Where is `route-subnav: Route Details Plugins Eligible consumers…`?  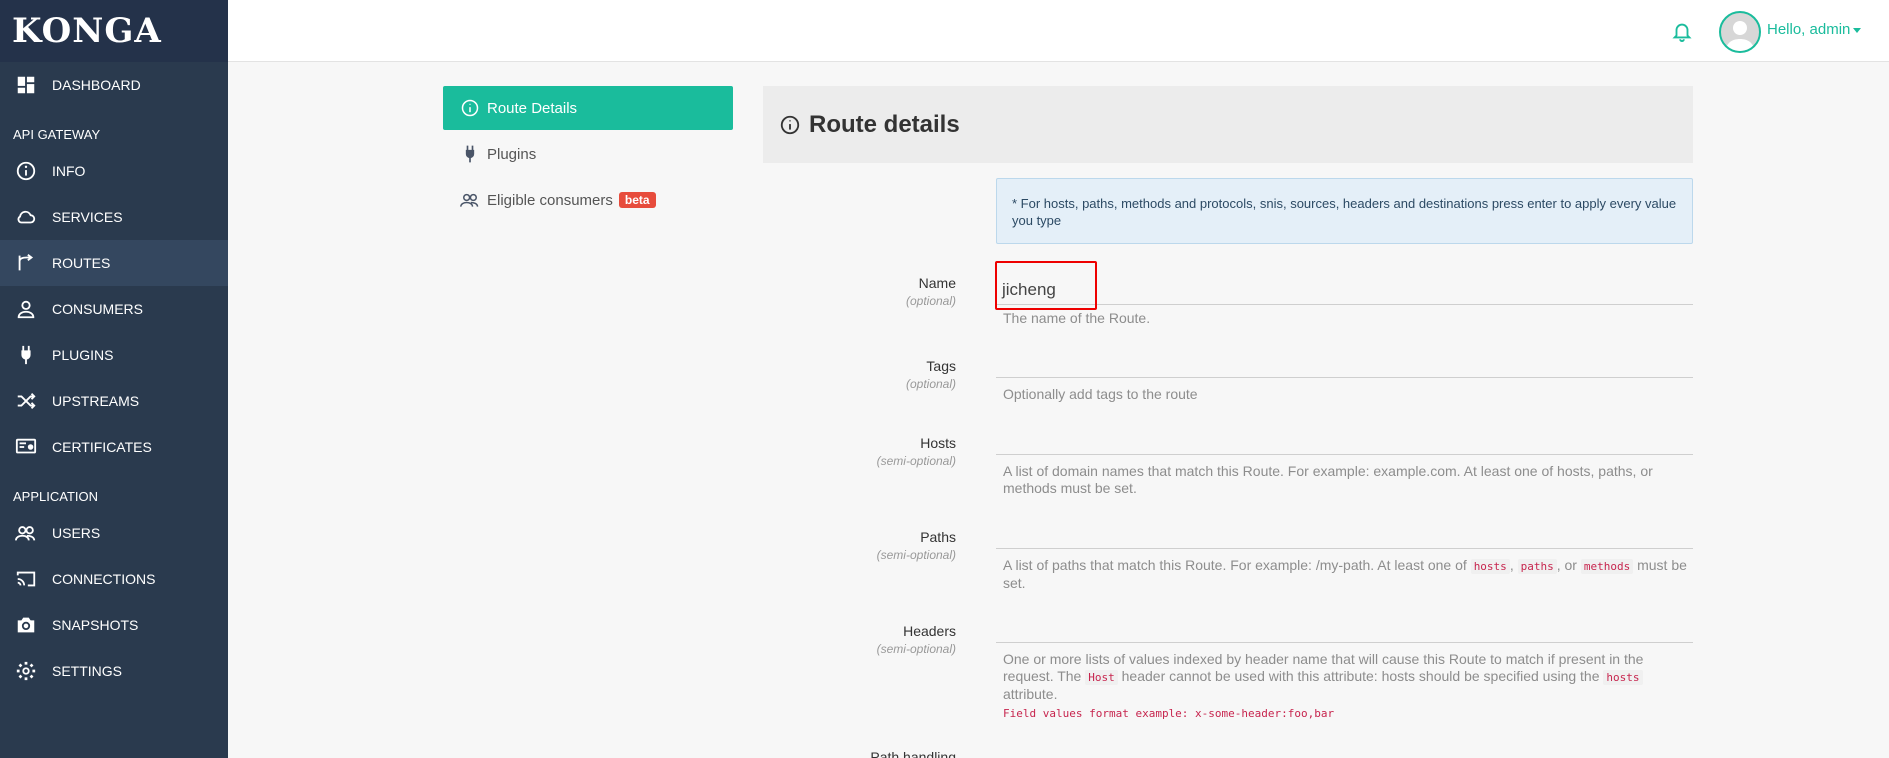 route-subnav: Route Details Plugins Eligible consumers… is located at coordinates (588, 155).